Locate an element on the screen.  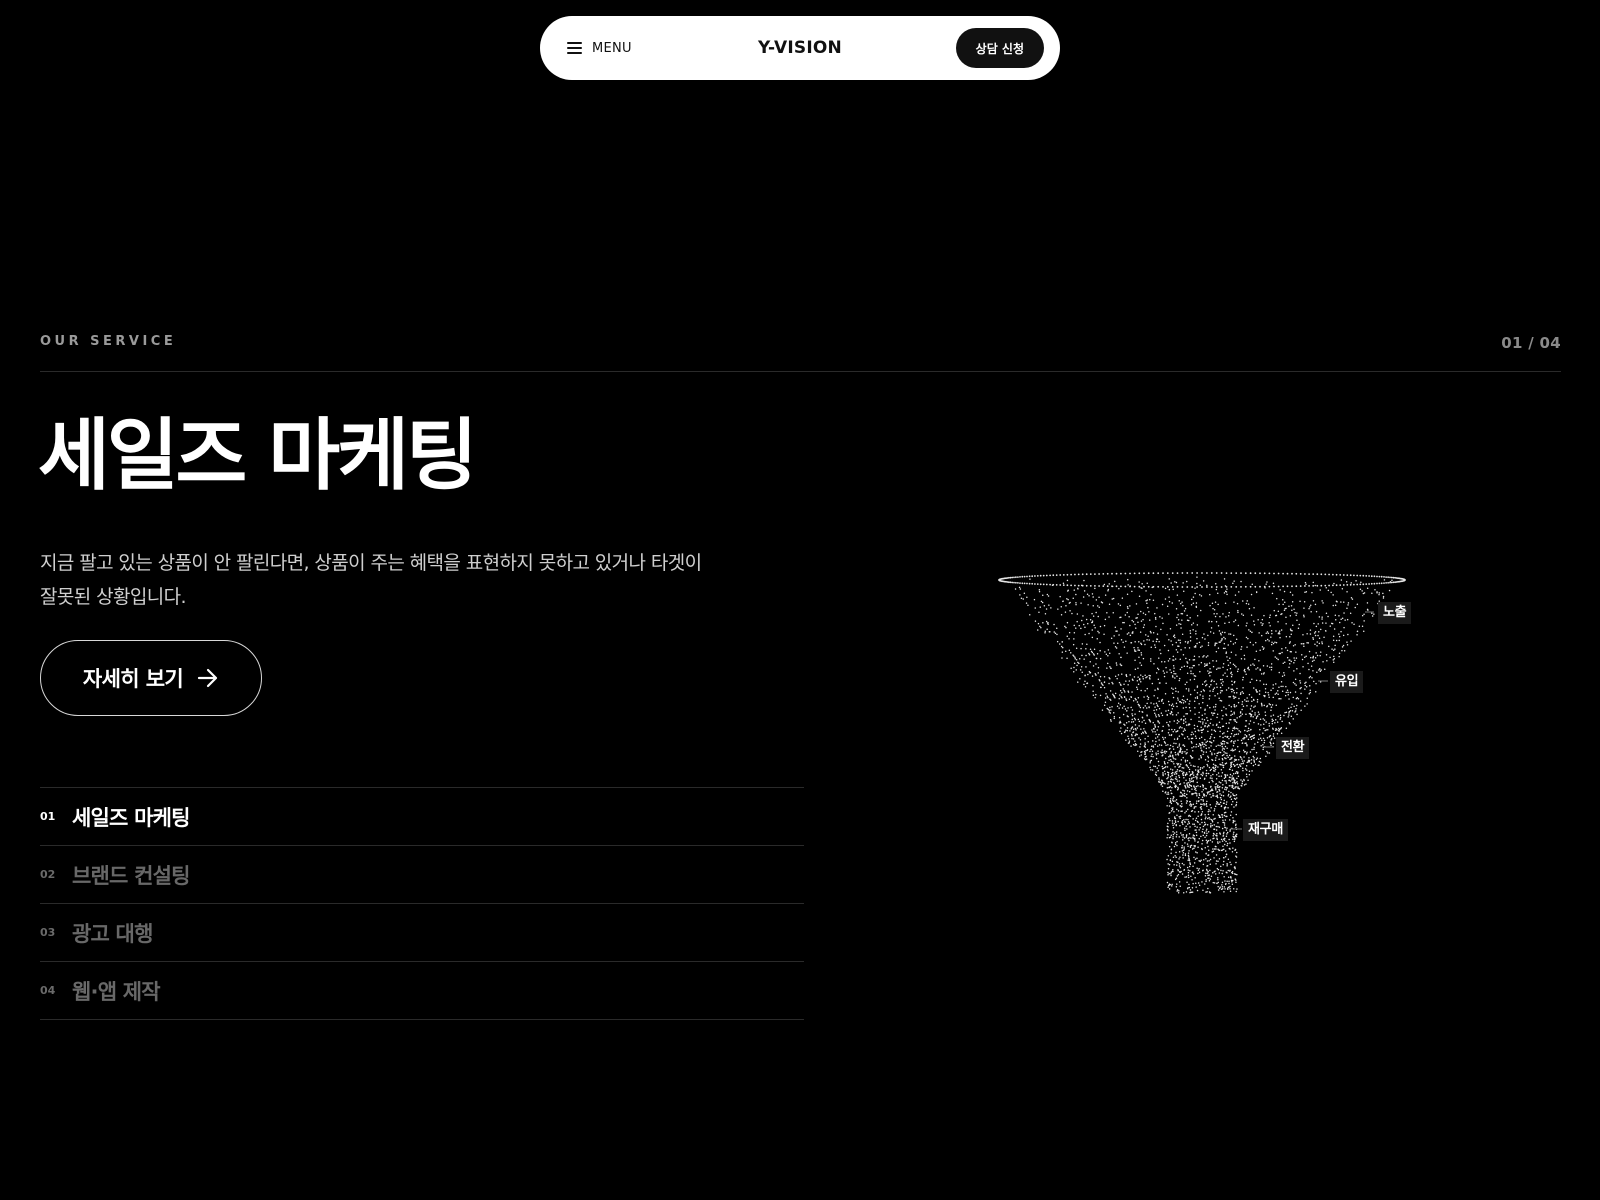
arrow-right-icon is located at coordinates (208, 678).